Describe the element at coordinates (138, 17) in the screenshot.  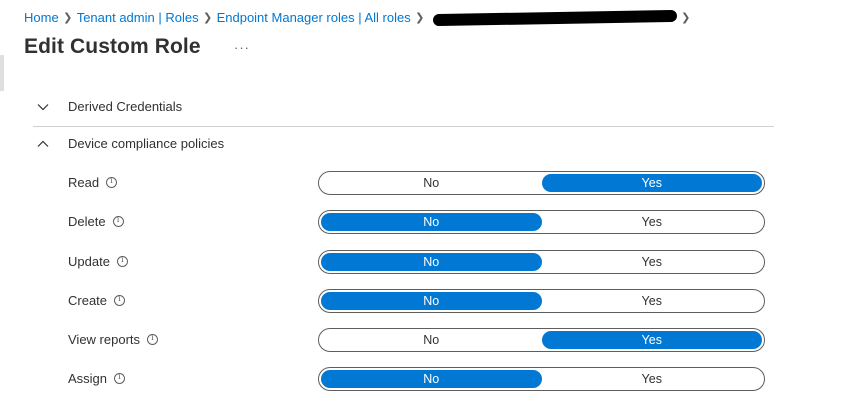
I see `breadcrumb-tenant-admin-roles: Tenant admin | Roles` at that location.